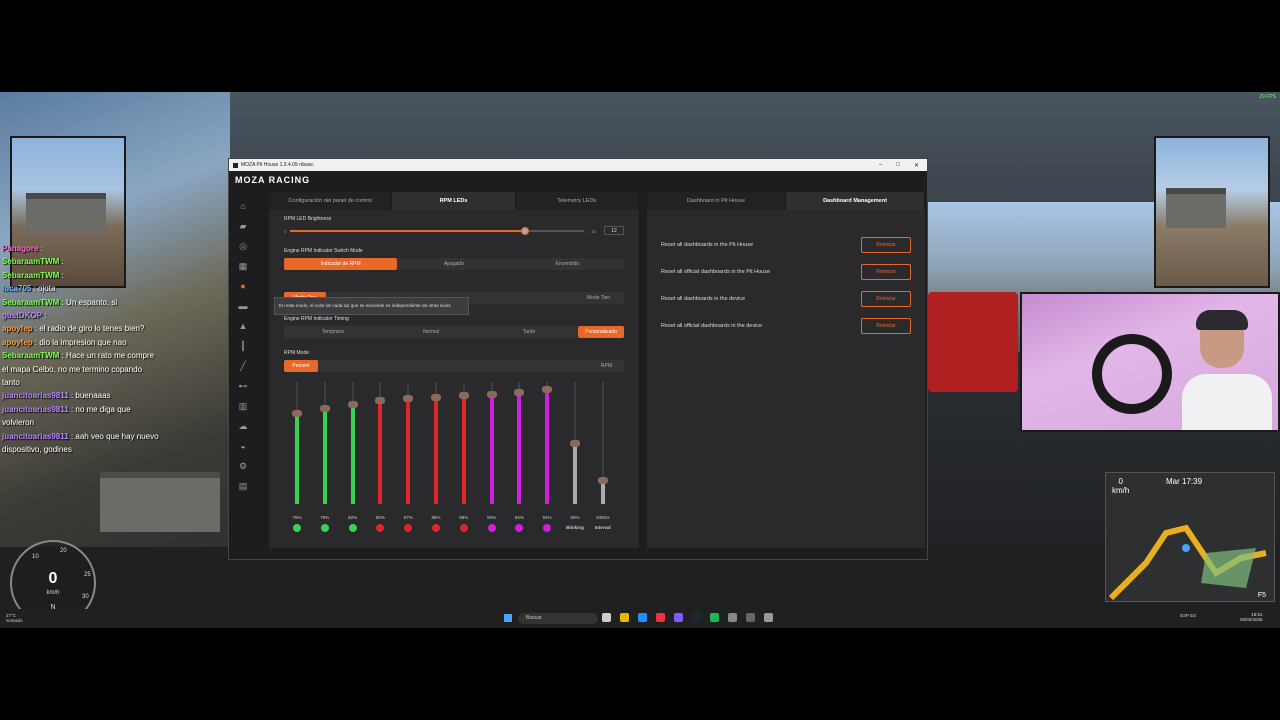 The image size is (1280, 720). Describe the element at coordinates (603, 454) in the screenshot. I see `timing-slider: 100ms Interval` at that location.